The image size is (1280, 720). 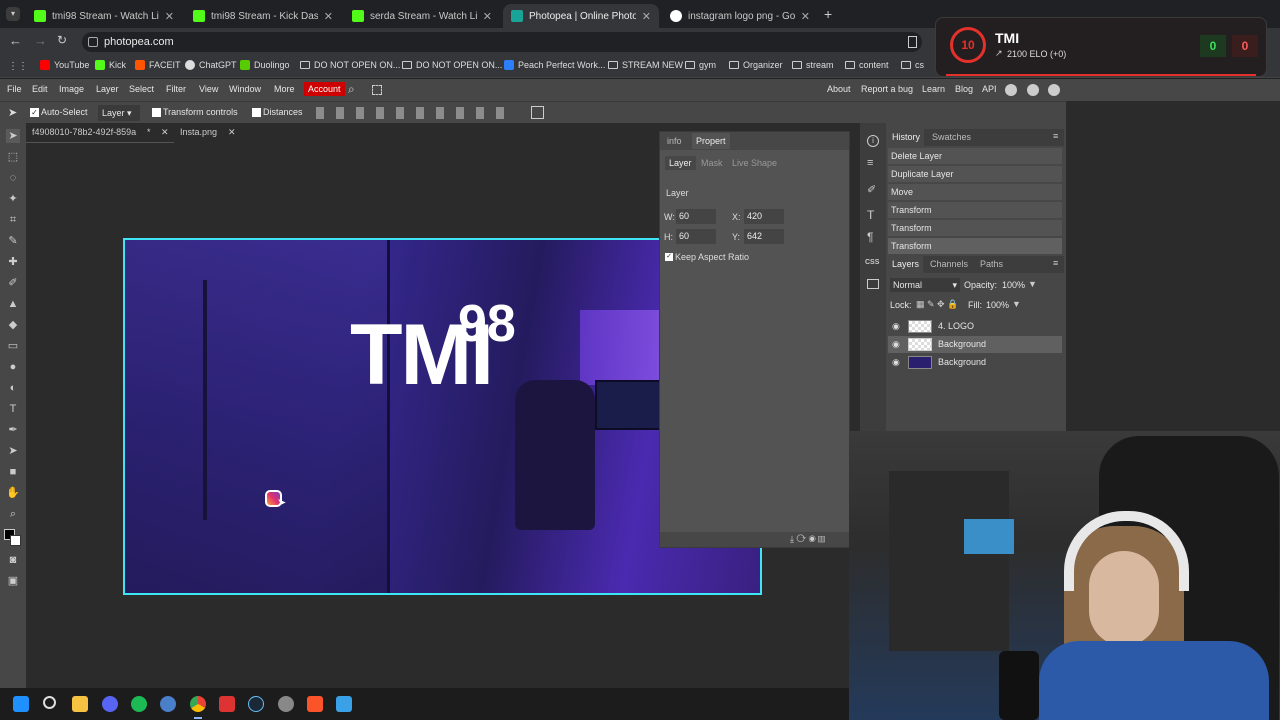 I want to click on info-icon: i, so click(x=873, y=141).